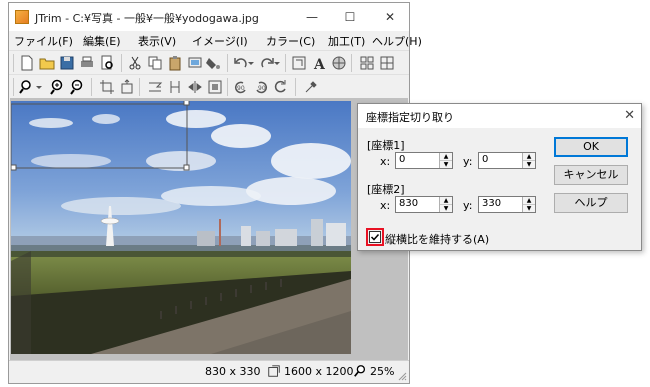 Image resolution: width=650 pixels, height=387 pixels. I want to click on fill-icon, so click(213, 63).